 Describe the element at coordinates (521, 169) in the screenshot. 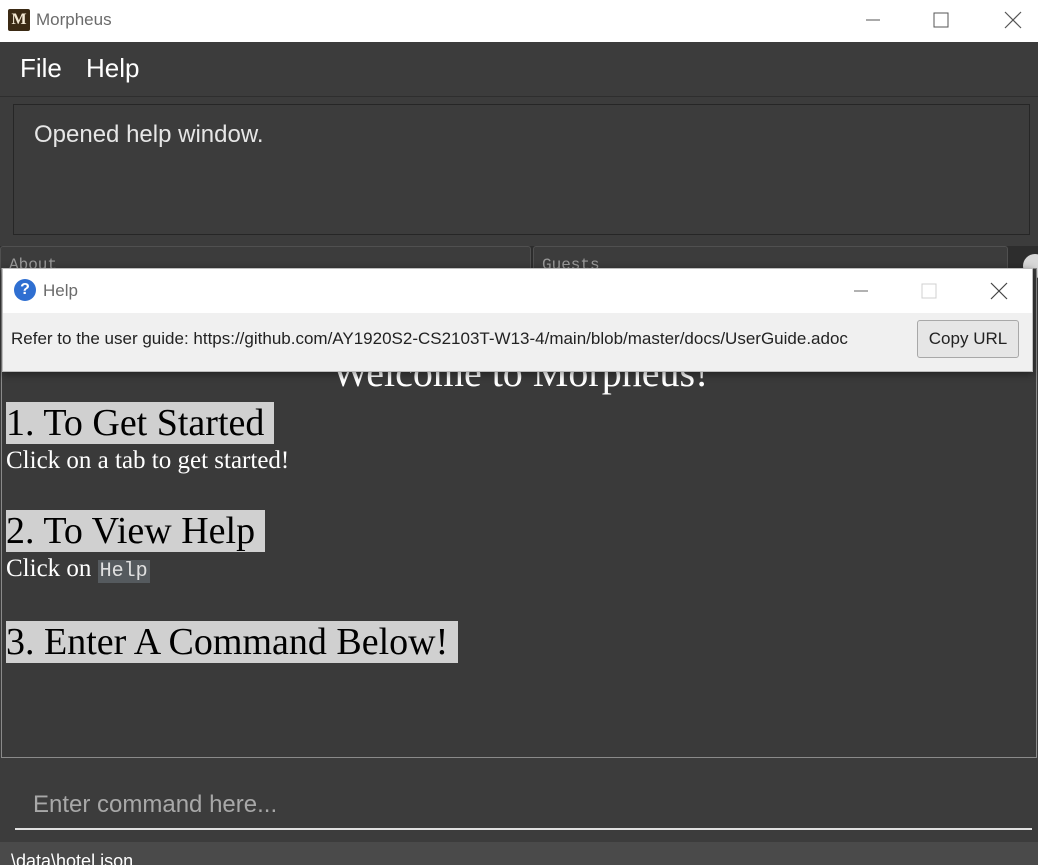

I see `result-display: Opened help window.` at that location.